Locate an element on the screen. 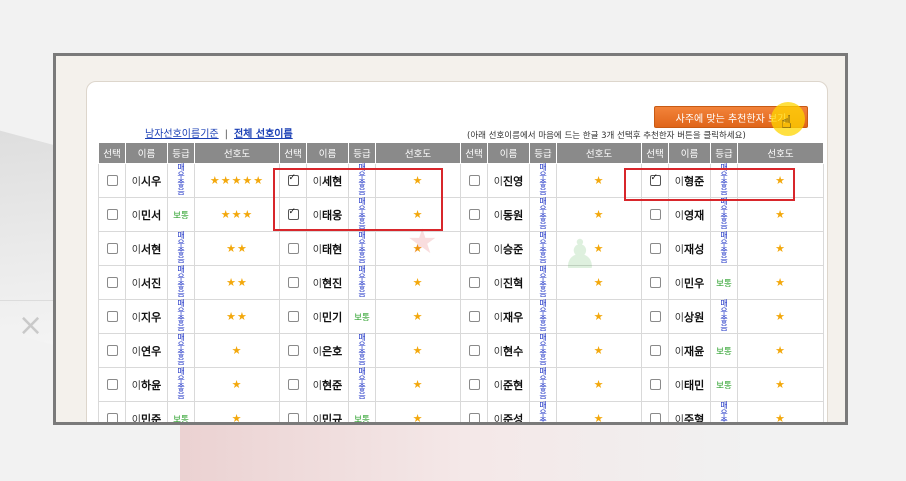 The image size is (906, 481). name-cell: 이연우 is located at coordinates (146, 350).